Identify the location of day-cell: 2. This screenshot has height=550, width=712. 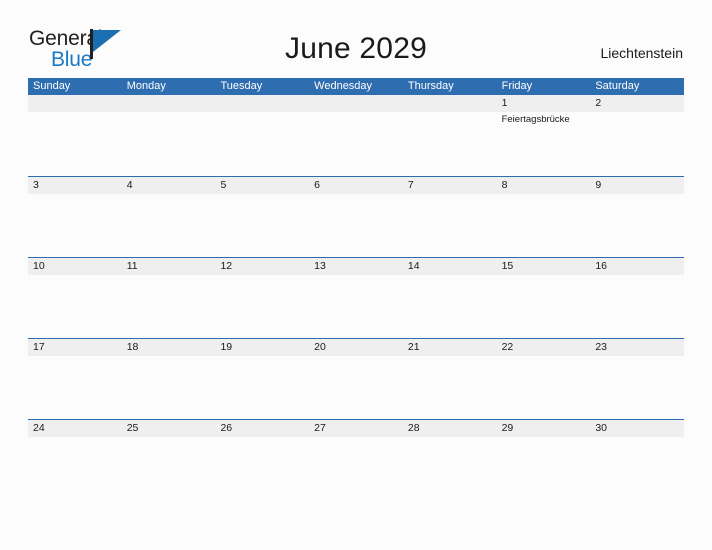
(637, 135).